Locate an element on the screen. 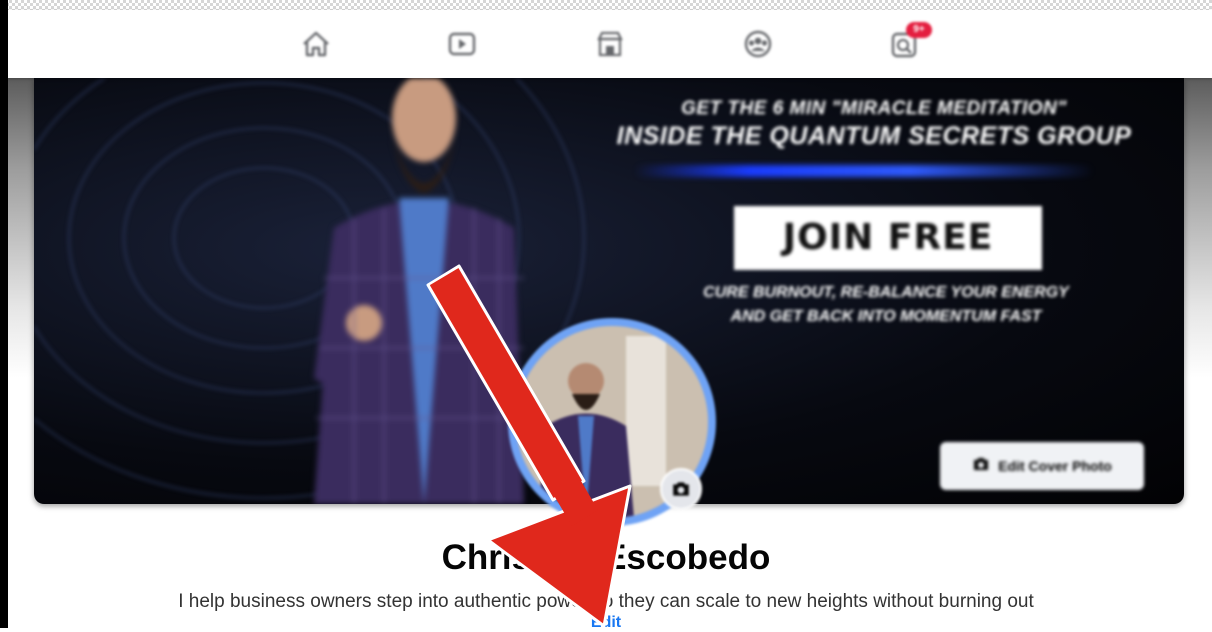 This screenshot has height=632, width=1212. speaker-photo is located at coordinates (419, 291).